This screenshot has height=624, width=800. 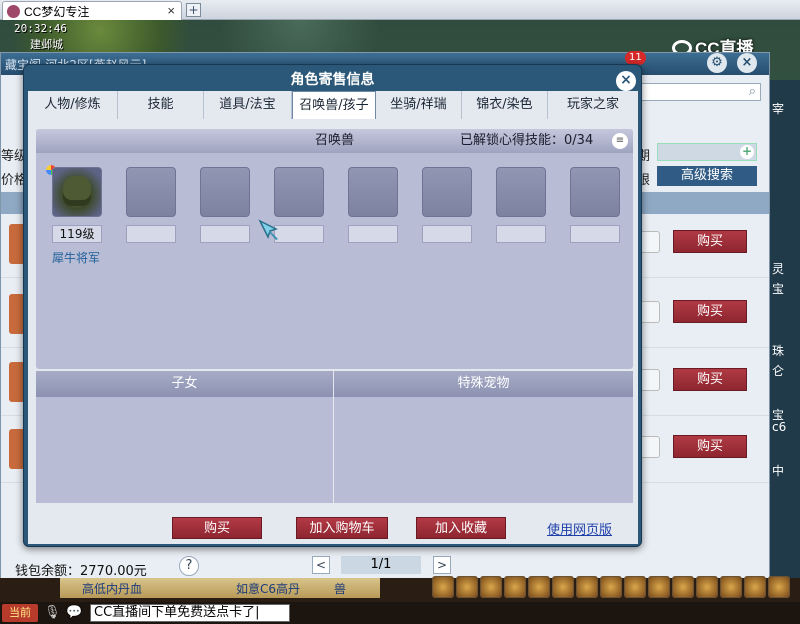 What do you see at coordinates (73, 105) in the screenshot?
I see `tab-character: 人物/修炼` at bounding box center [73, 105].